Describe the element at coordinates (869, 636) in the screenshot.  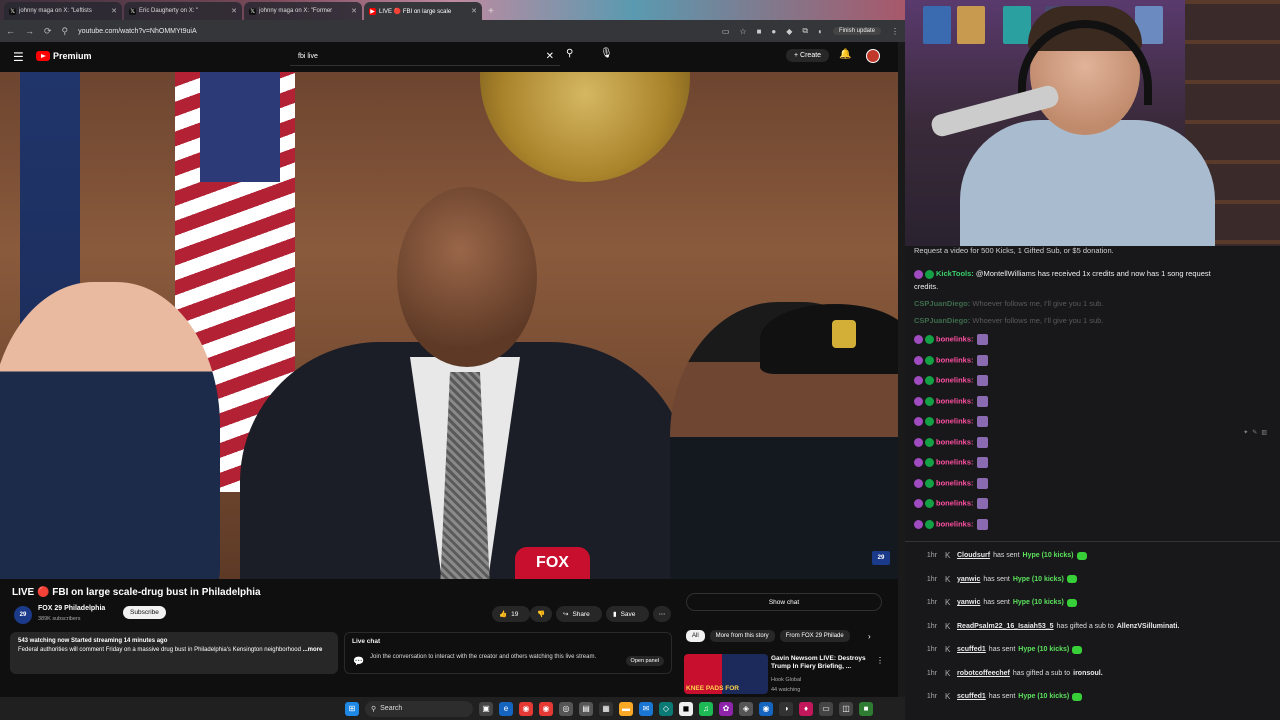
I see `chevron-right-icon: ›` at that location.